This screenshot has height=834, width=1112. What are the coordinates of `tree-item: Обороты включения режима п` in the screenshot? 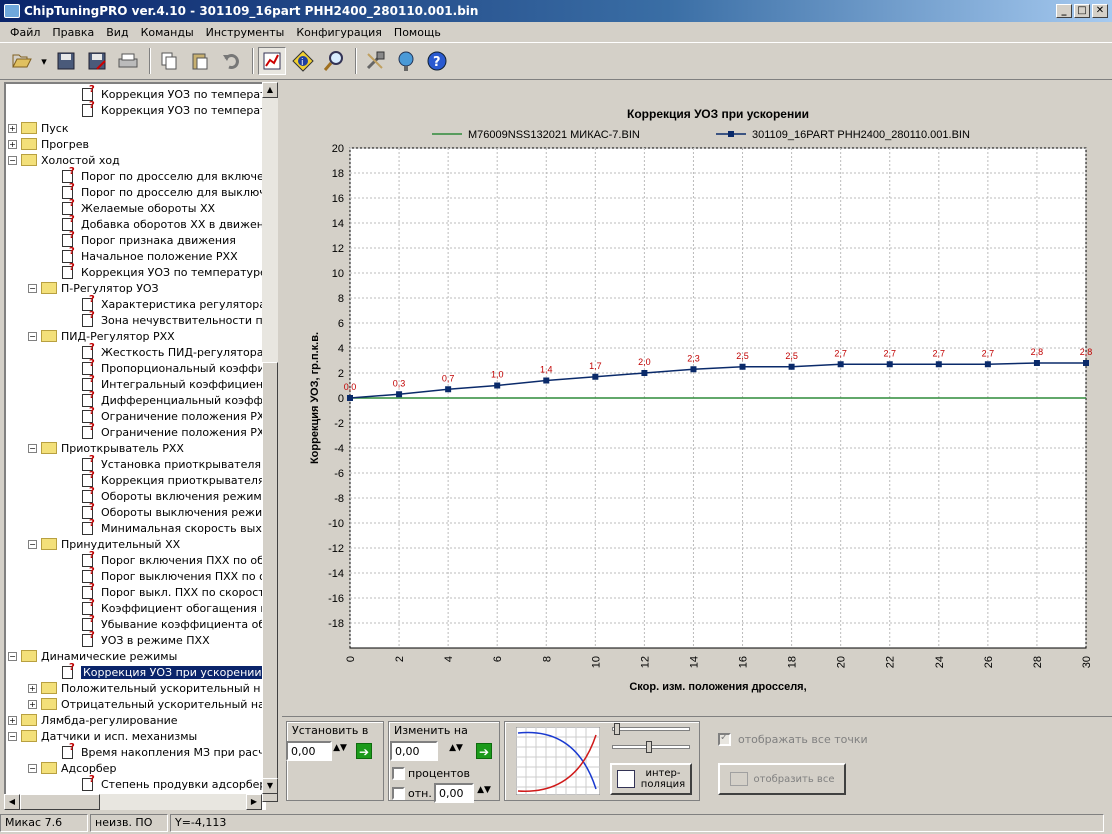 It's located at (166, 495).